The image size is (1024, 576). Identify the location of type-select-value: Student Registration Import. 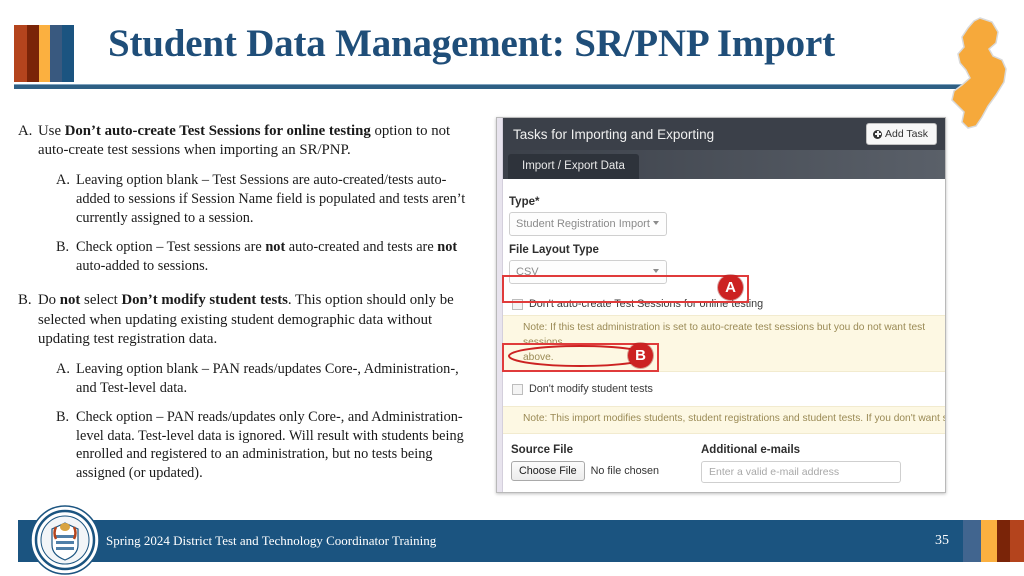
(583, 224).